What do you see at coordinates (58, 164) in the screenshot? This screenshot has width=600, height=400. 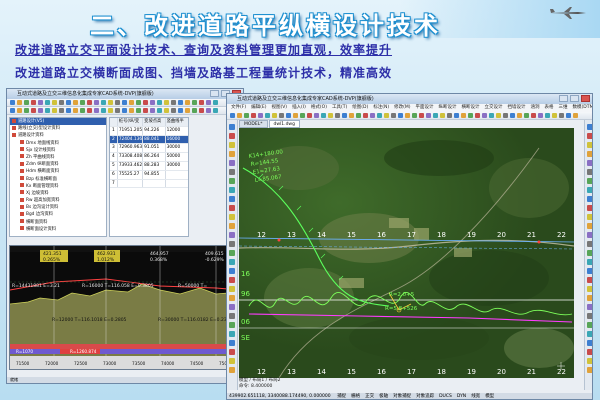 I see `tree-item: Zdm 纵断面资料` at bounding box center [58, 164].